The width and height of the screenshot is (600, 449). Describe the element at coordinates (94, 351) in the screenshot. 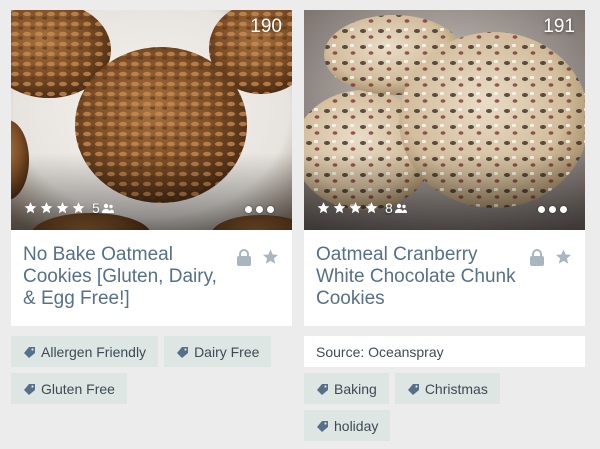

I see `tag-label: Allergen Friendly` at that location.